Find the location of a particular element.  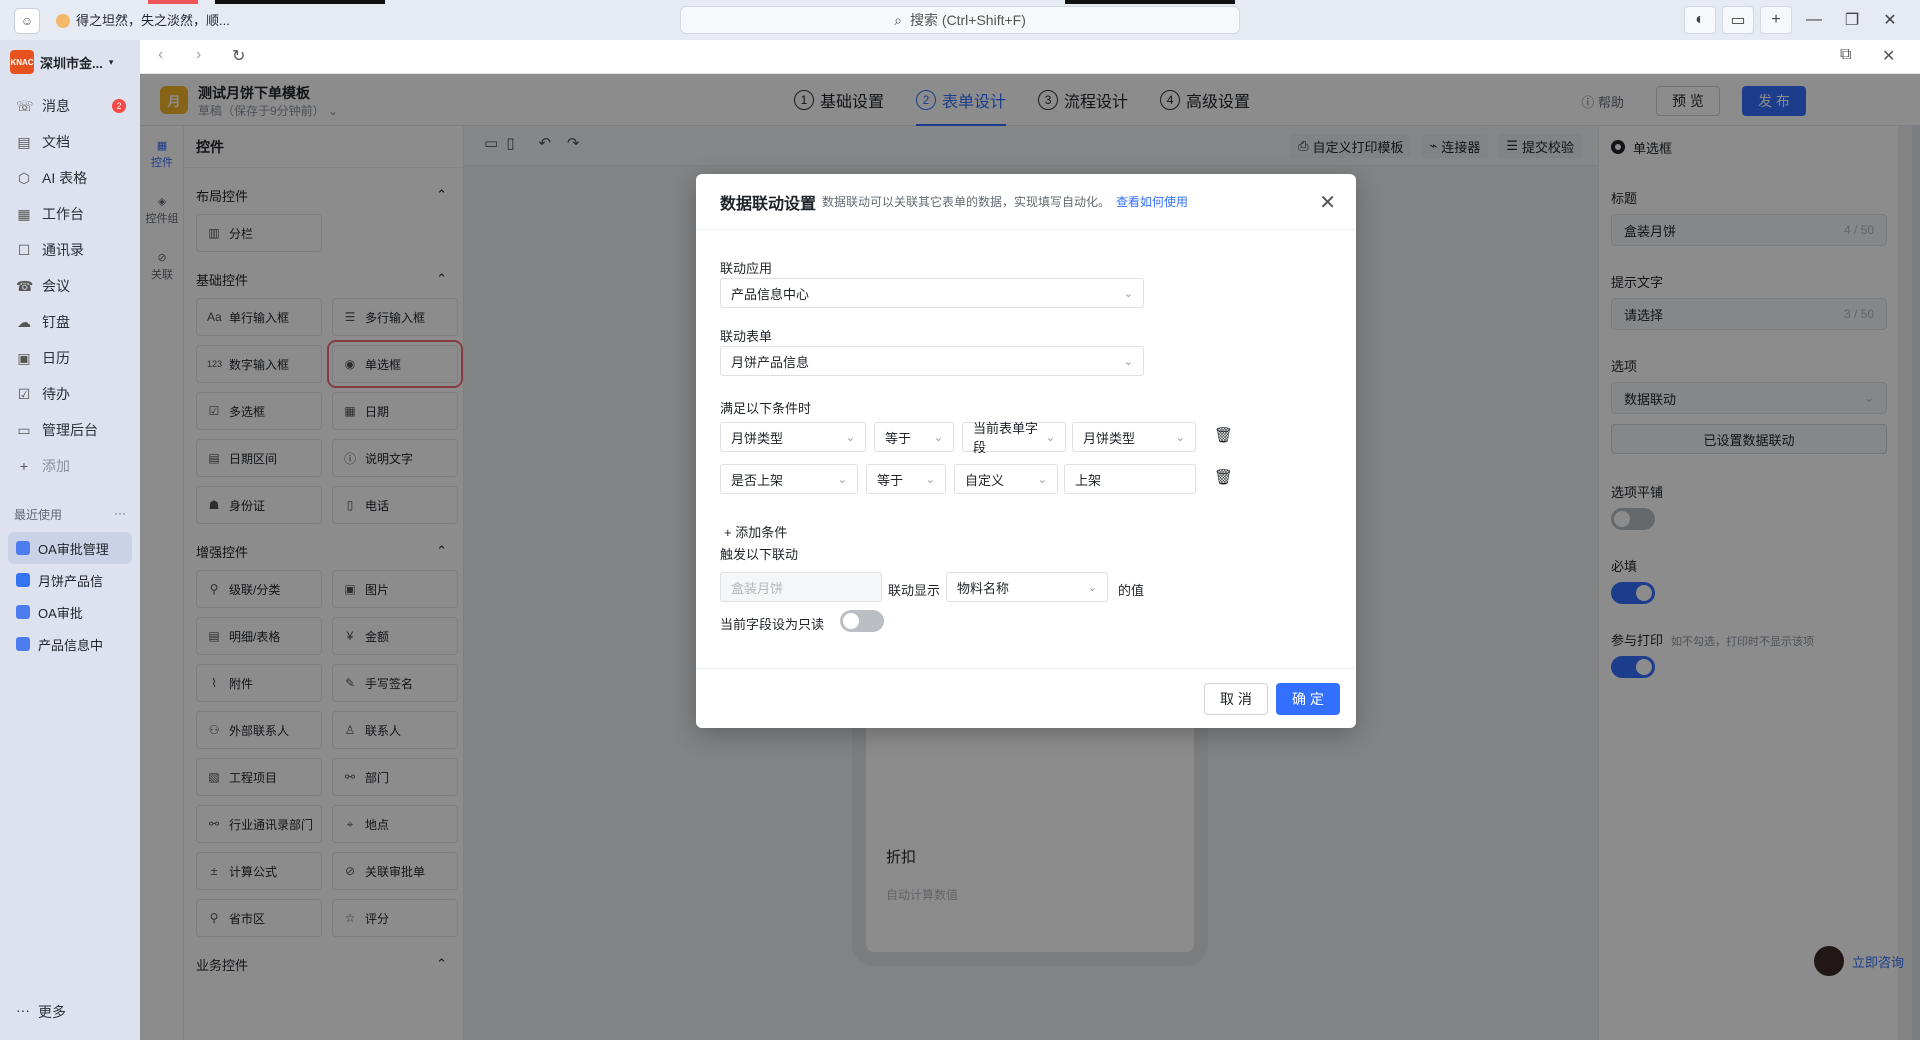

sidebar-more: ··· 更多 is located at coordinates (41, 1012).